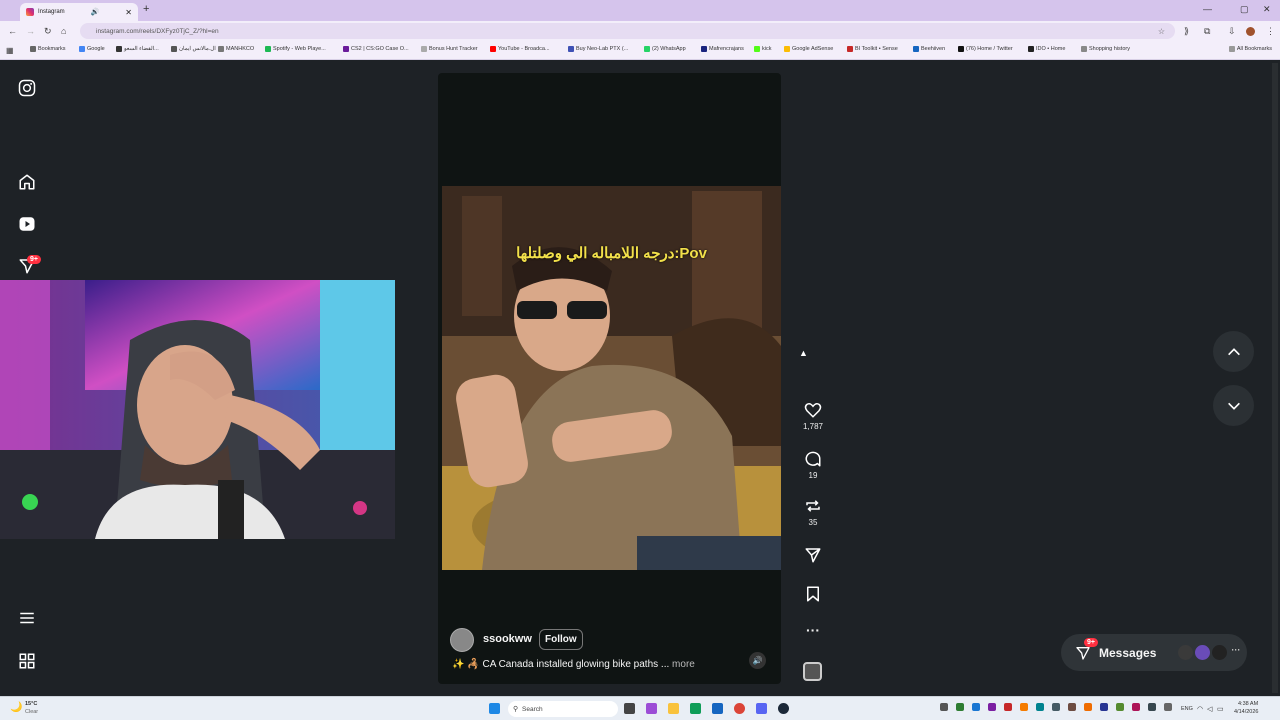  Describe the element at coordinates (739, 708) in the screenshot. I see `chrome-icon` at that location.